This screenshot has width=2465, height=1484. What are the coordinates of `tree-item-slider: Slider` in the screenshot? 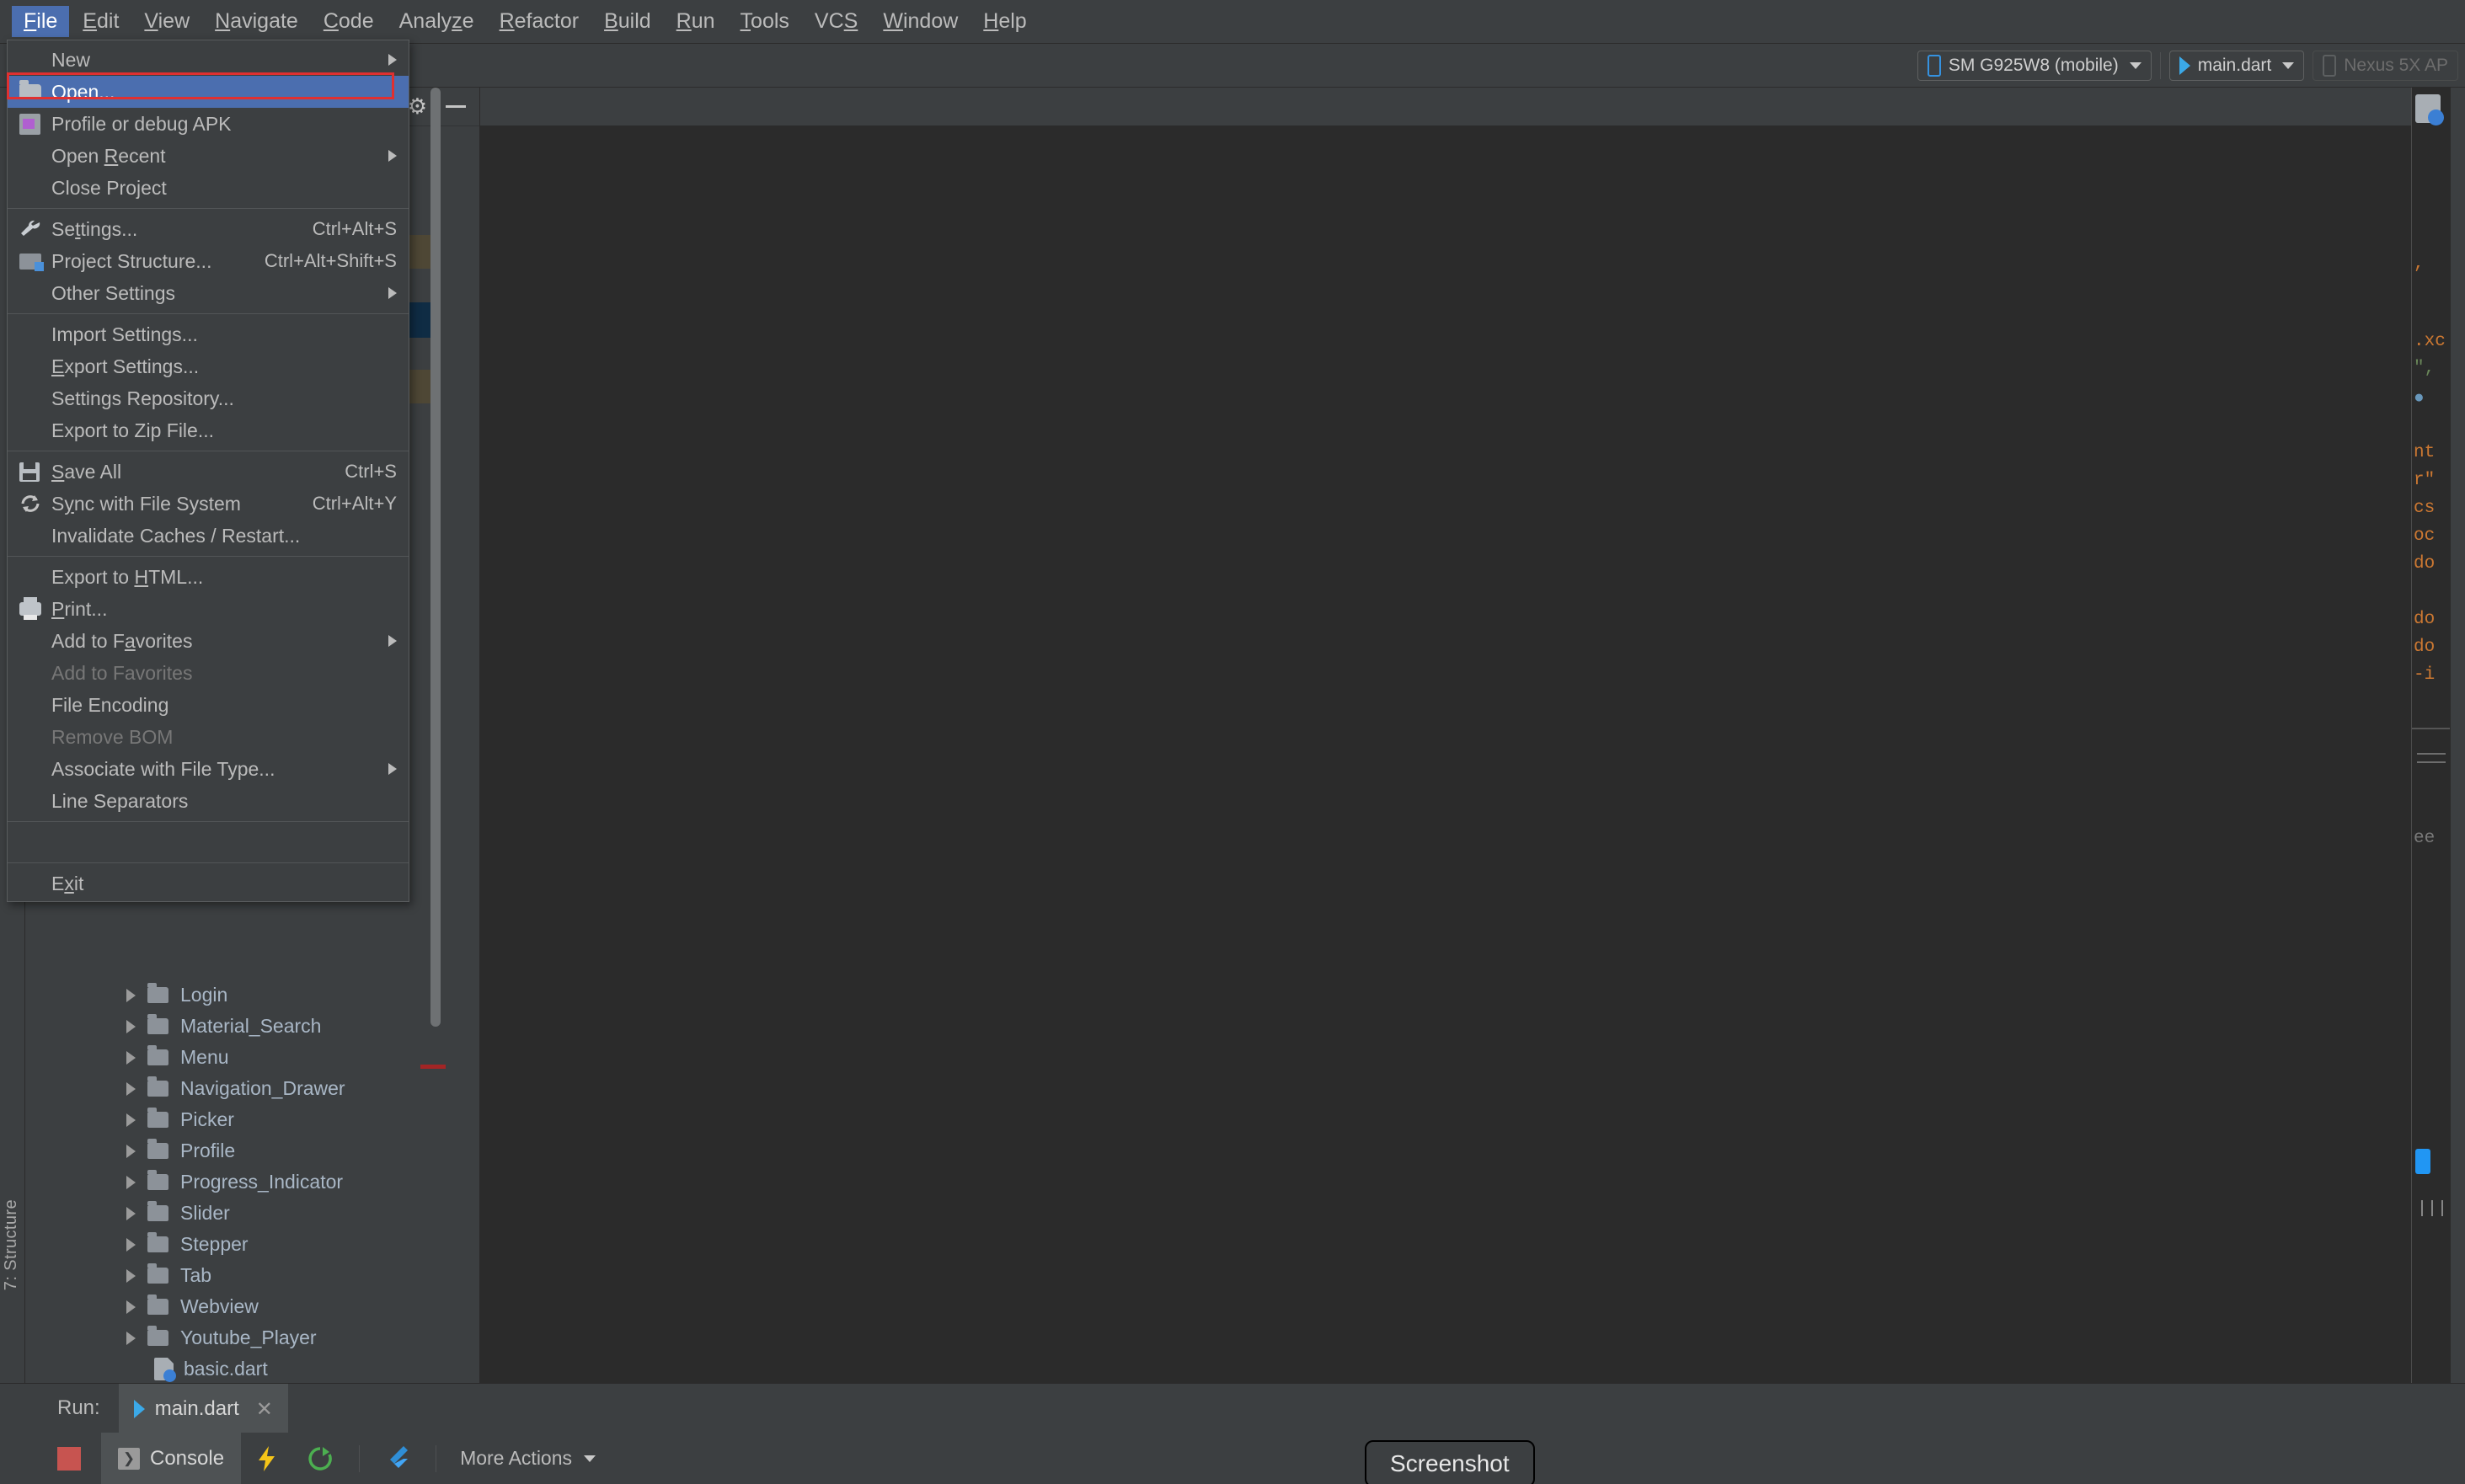 It's located at (252, 1214).